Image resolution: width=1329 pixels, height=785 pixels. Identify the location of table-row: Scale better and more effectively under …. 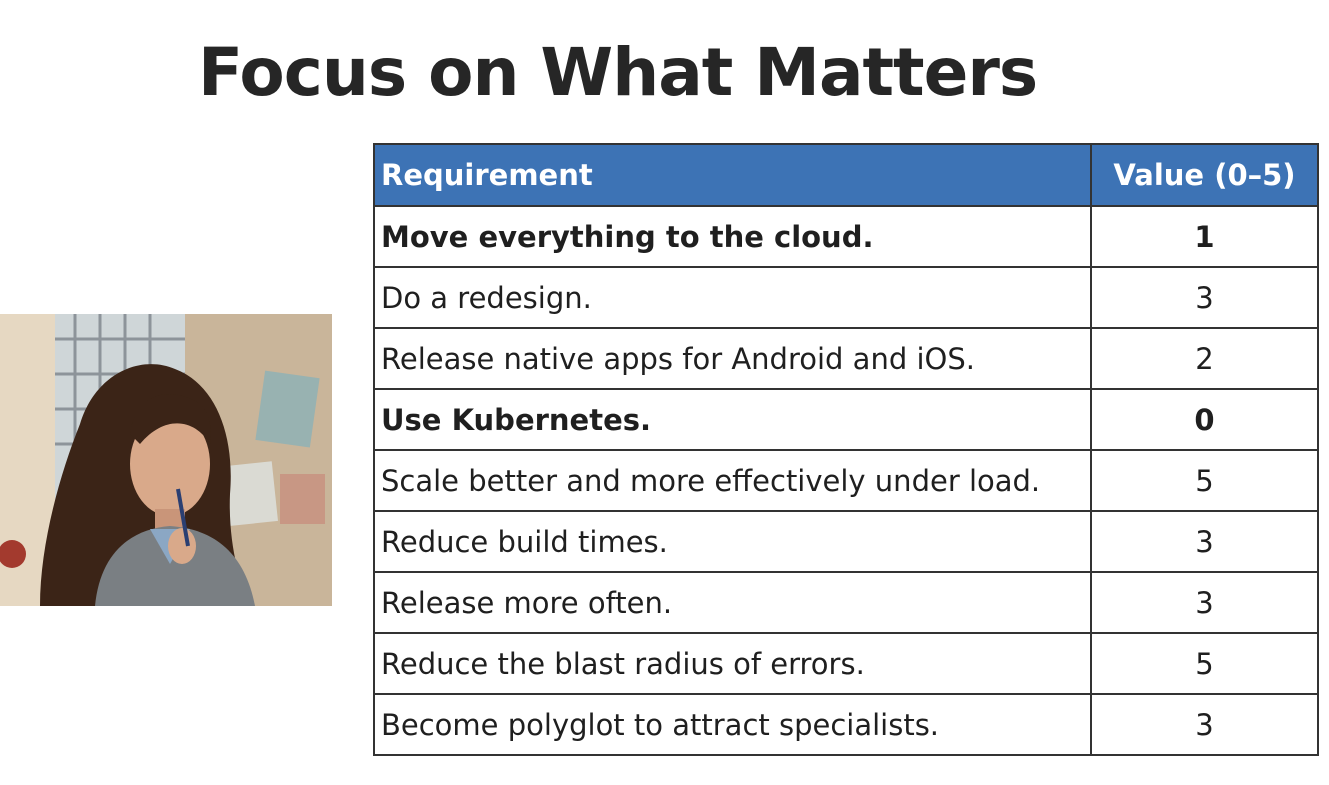
(846, 480).